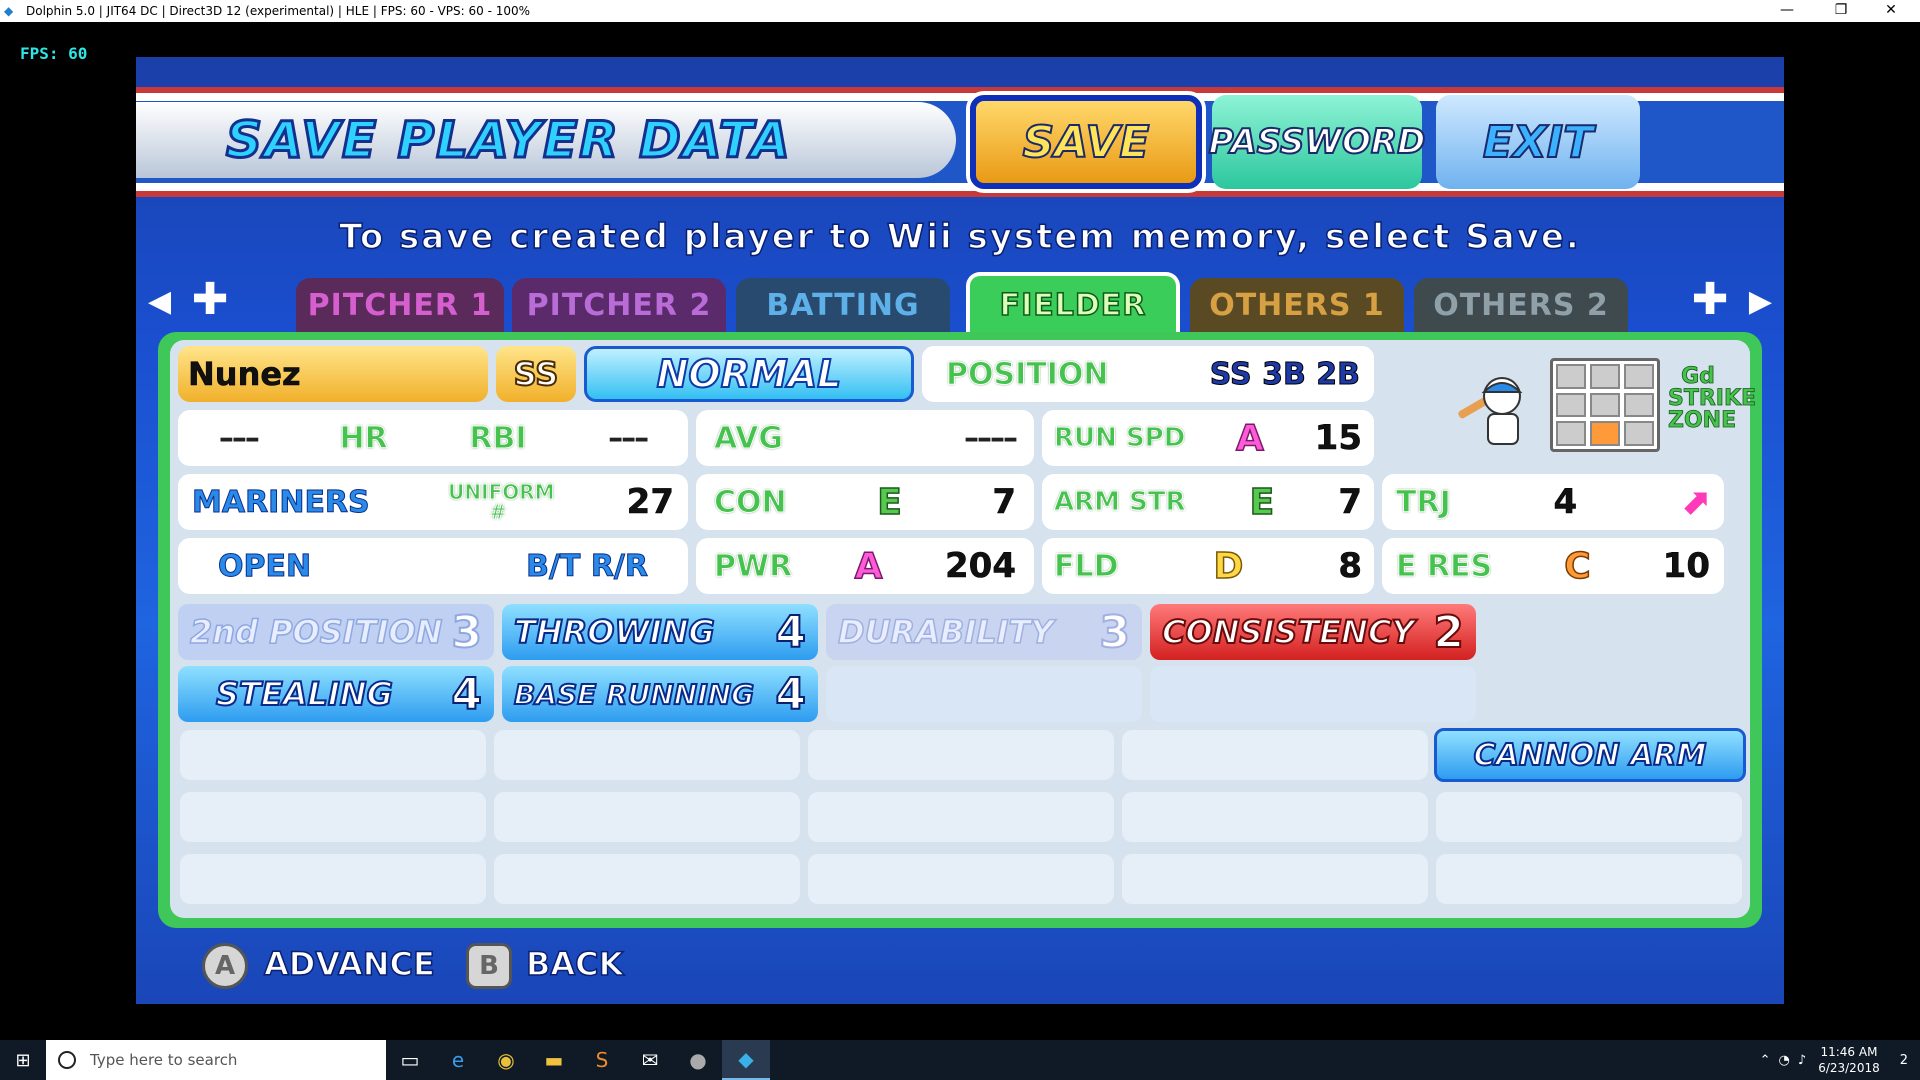  What do you see at coordinates (628, 438) in the screenshot?
I see `rbi-value: –––` at bounding box center [628, 438].